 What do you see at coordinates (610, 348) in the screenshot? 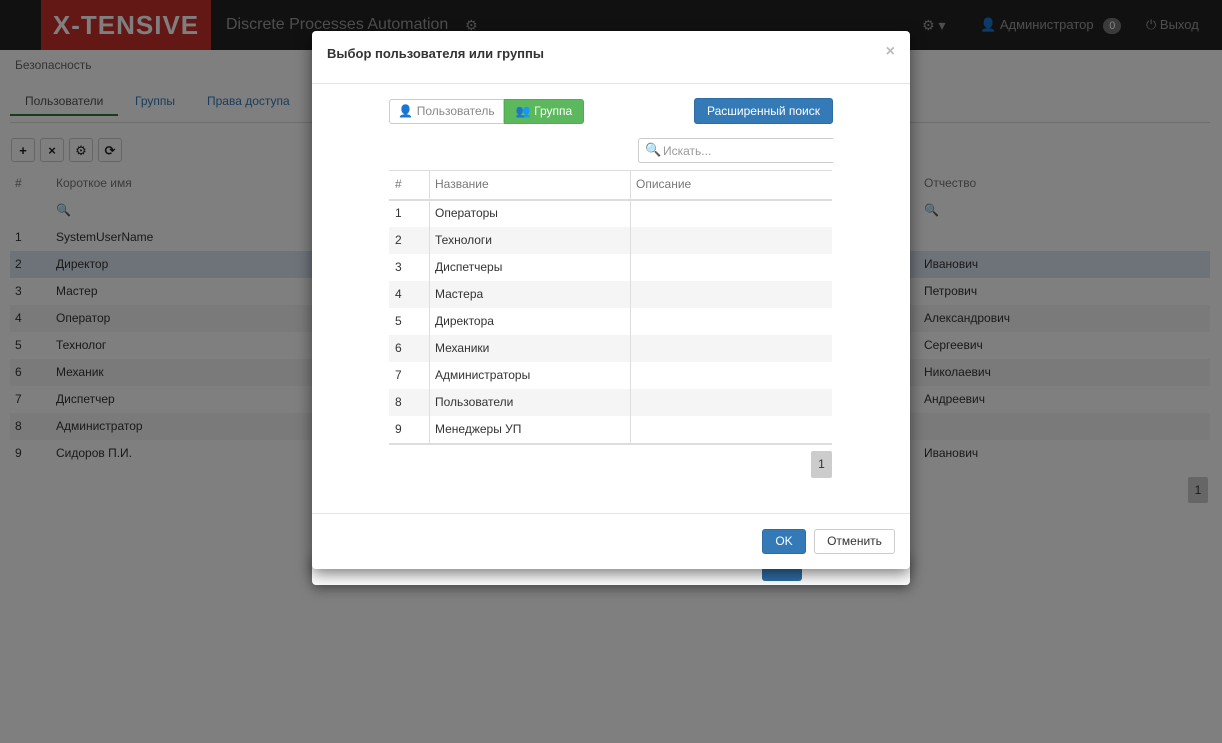
I see `table-row: 6 Механики` at bounding box center [610, 348].